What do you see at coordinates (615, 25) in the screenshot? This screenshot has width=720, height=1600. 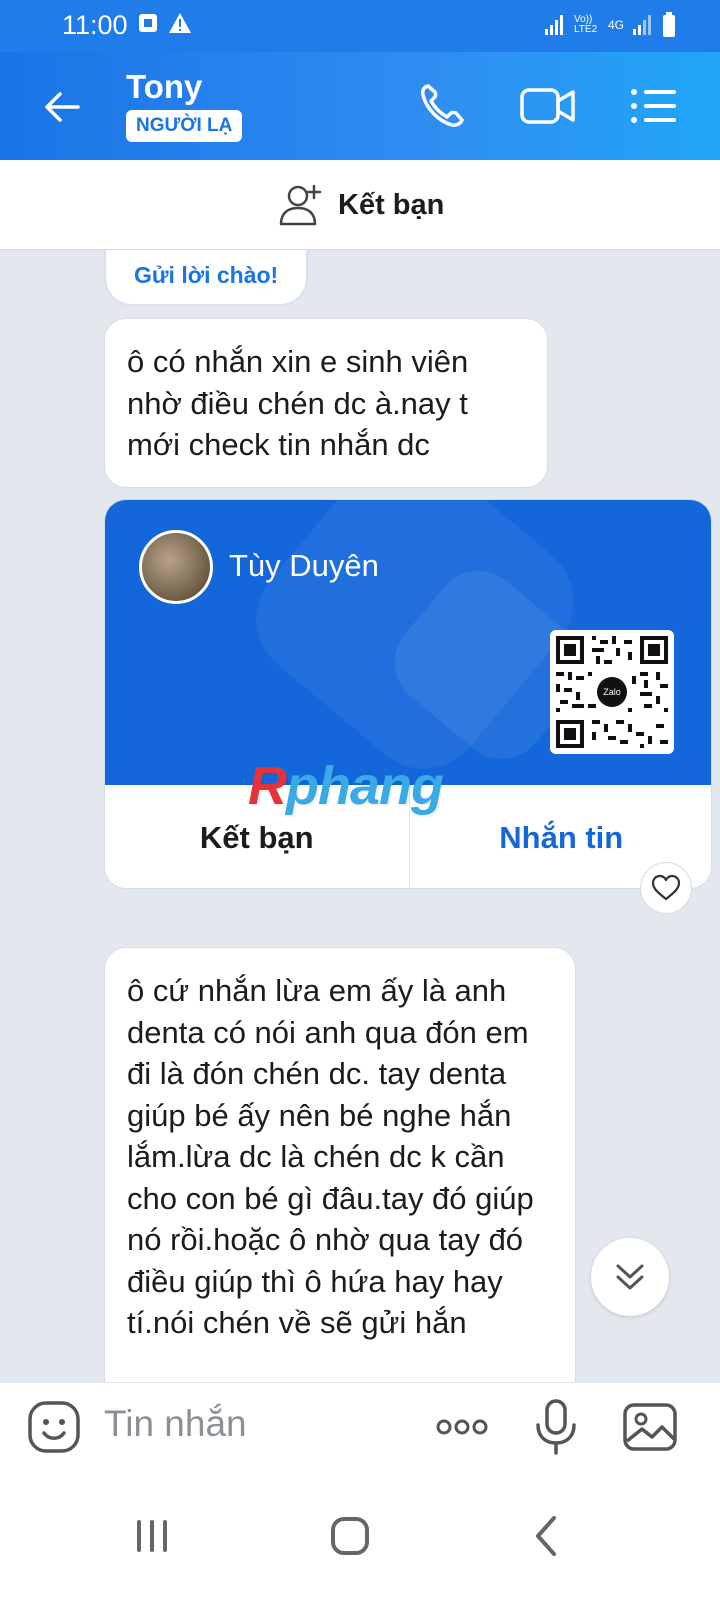 I see `network-label: 4G` at bounding box center [615, 25].